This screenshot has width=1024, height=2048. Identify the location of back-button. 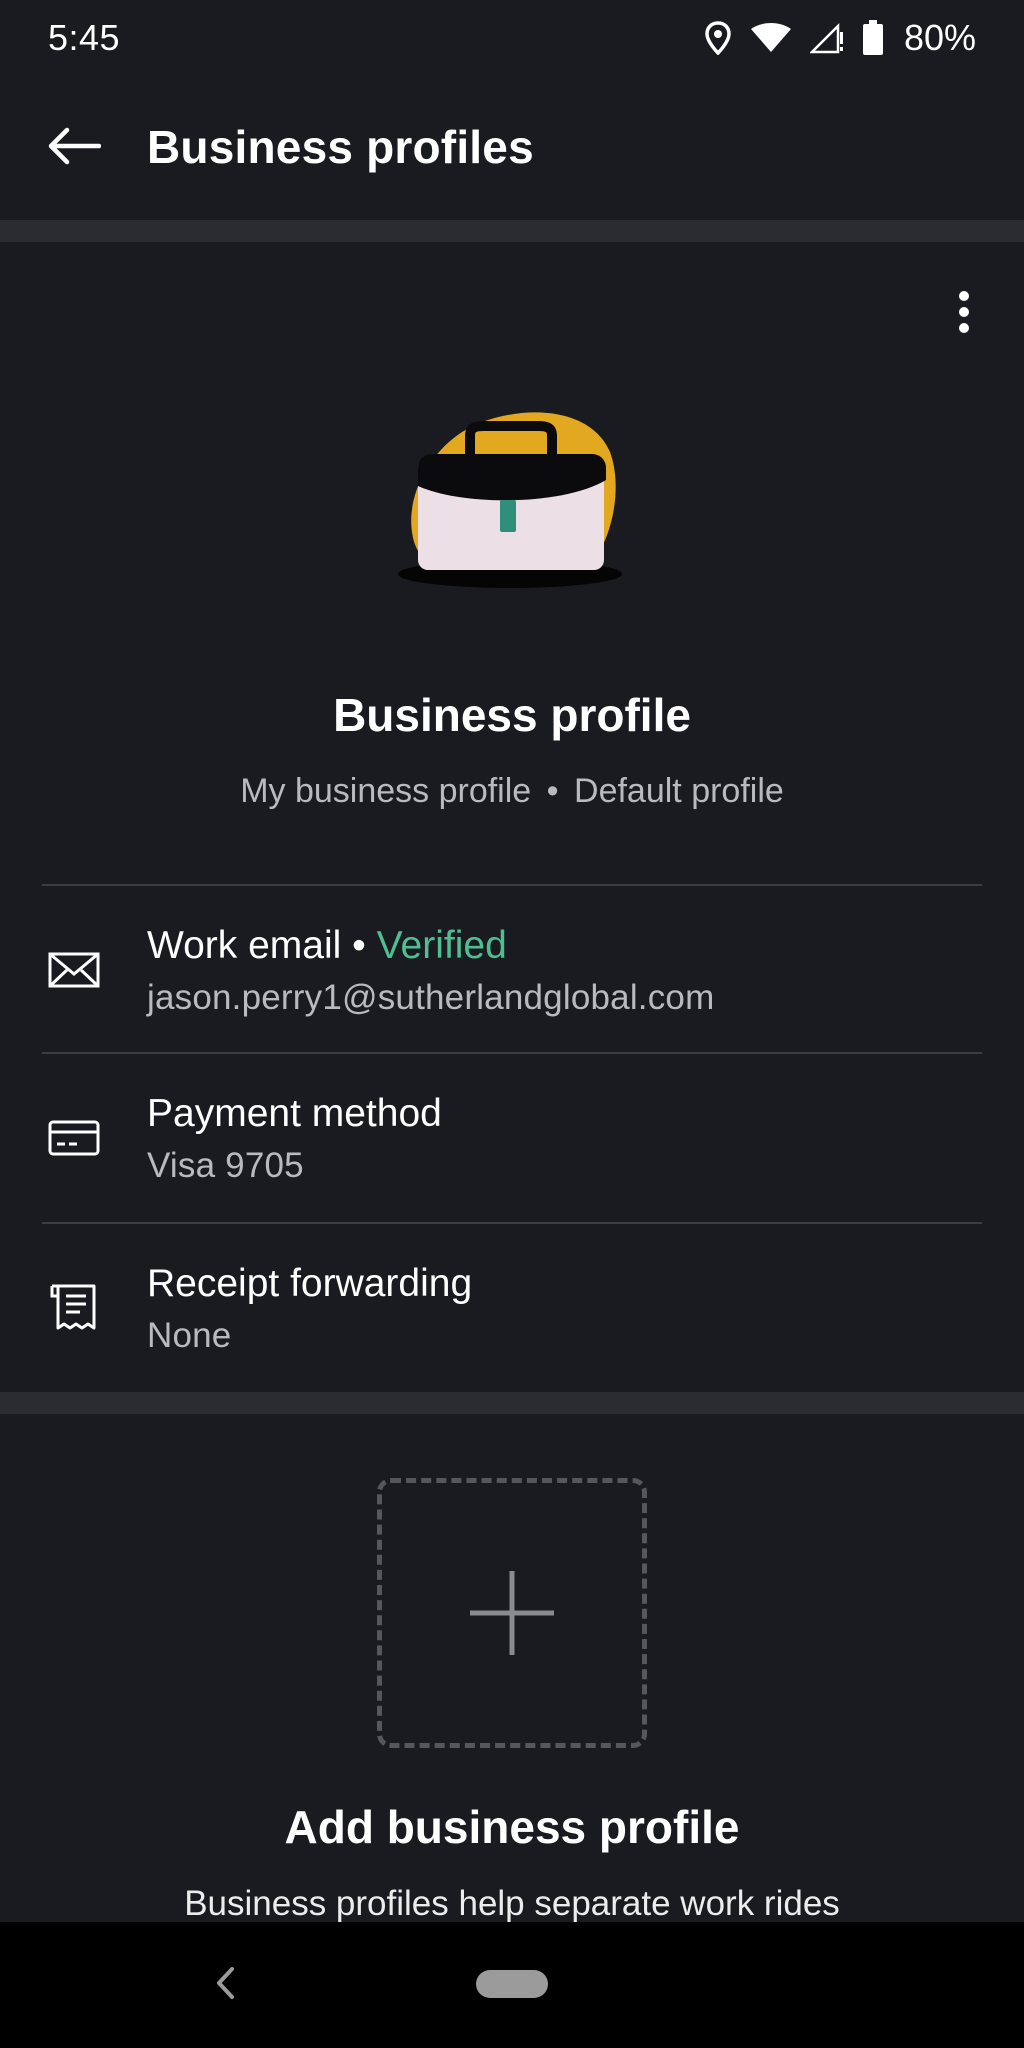
(74, 148).